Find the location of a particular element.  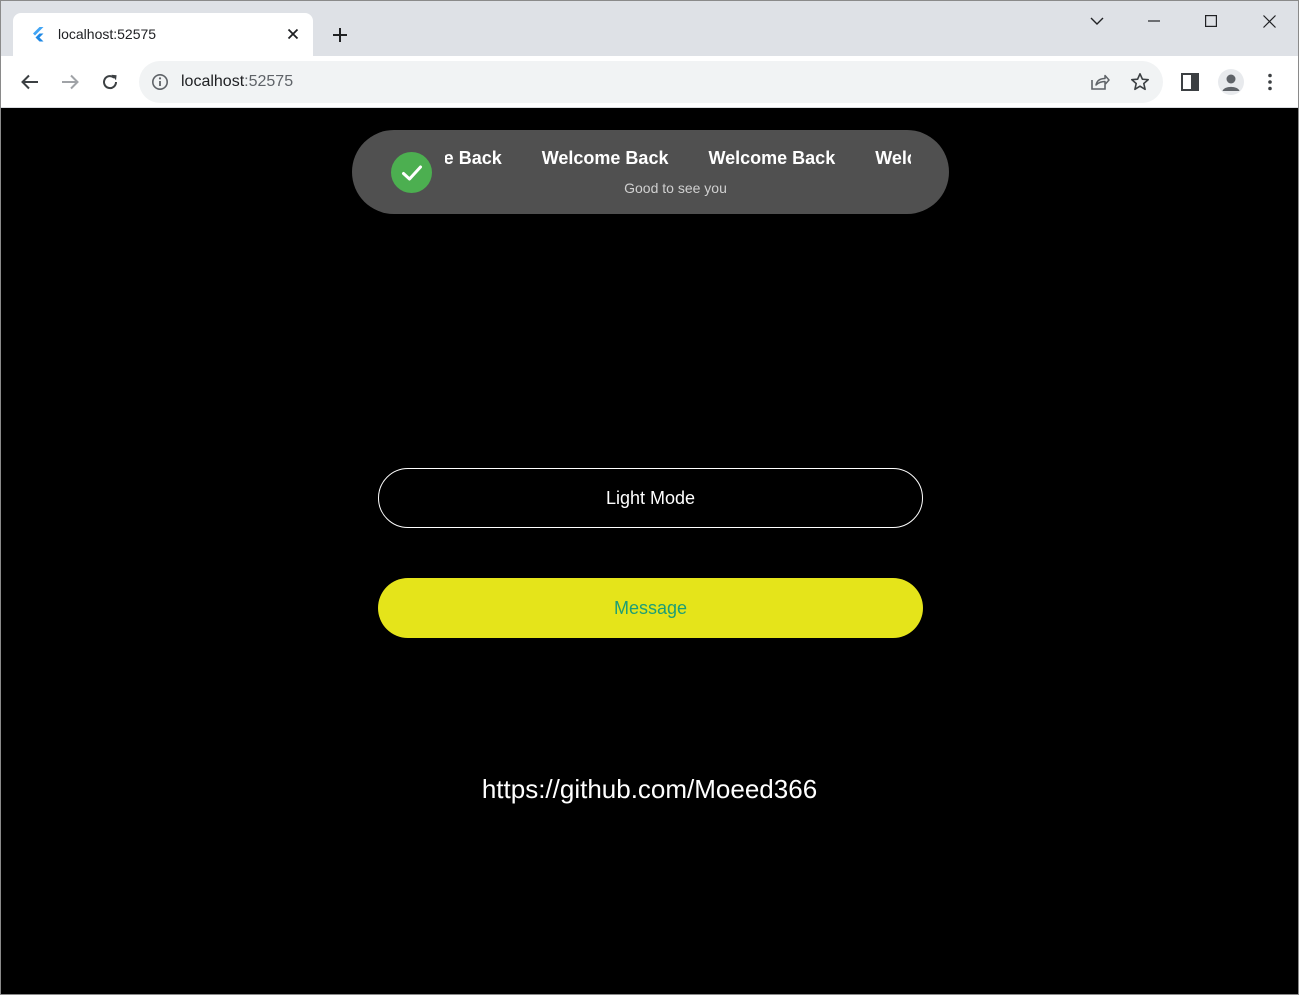

browser-tab: localhost:52575 is located at coordinates (163, 34).